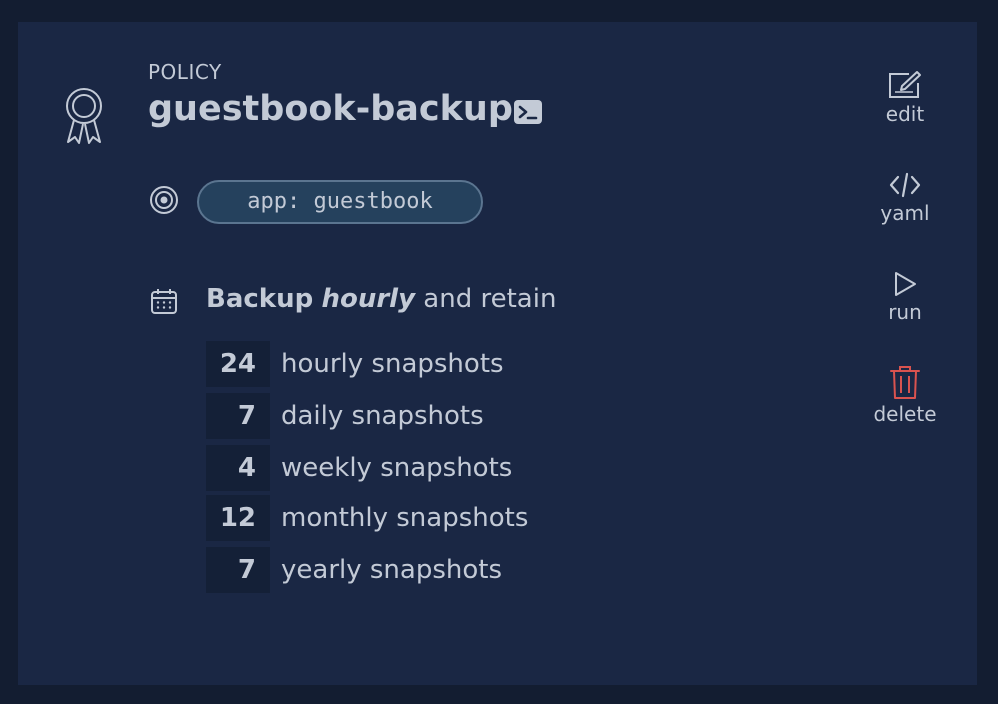 The image size is (998, 704). I want to click on retention-count: 24, so click(238, 364).